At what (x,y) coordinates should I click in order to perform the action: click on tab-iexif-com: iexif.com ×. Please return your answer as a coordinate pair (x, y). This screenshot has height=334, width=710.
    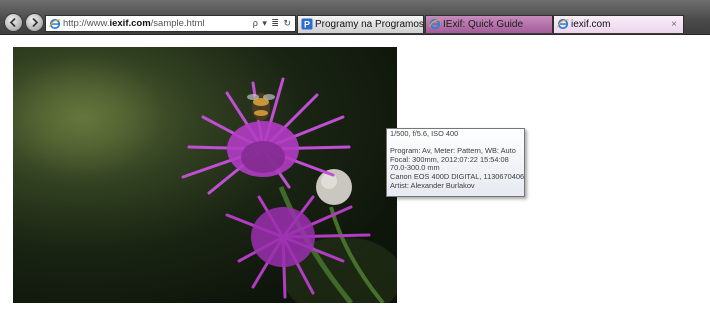
    Looking at the image, I should click on (618, 24).